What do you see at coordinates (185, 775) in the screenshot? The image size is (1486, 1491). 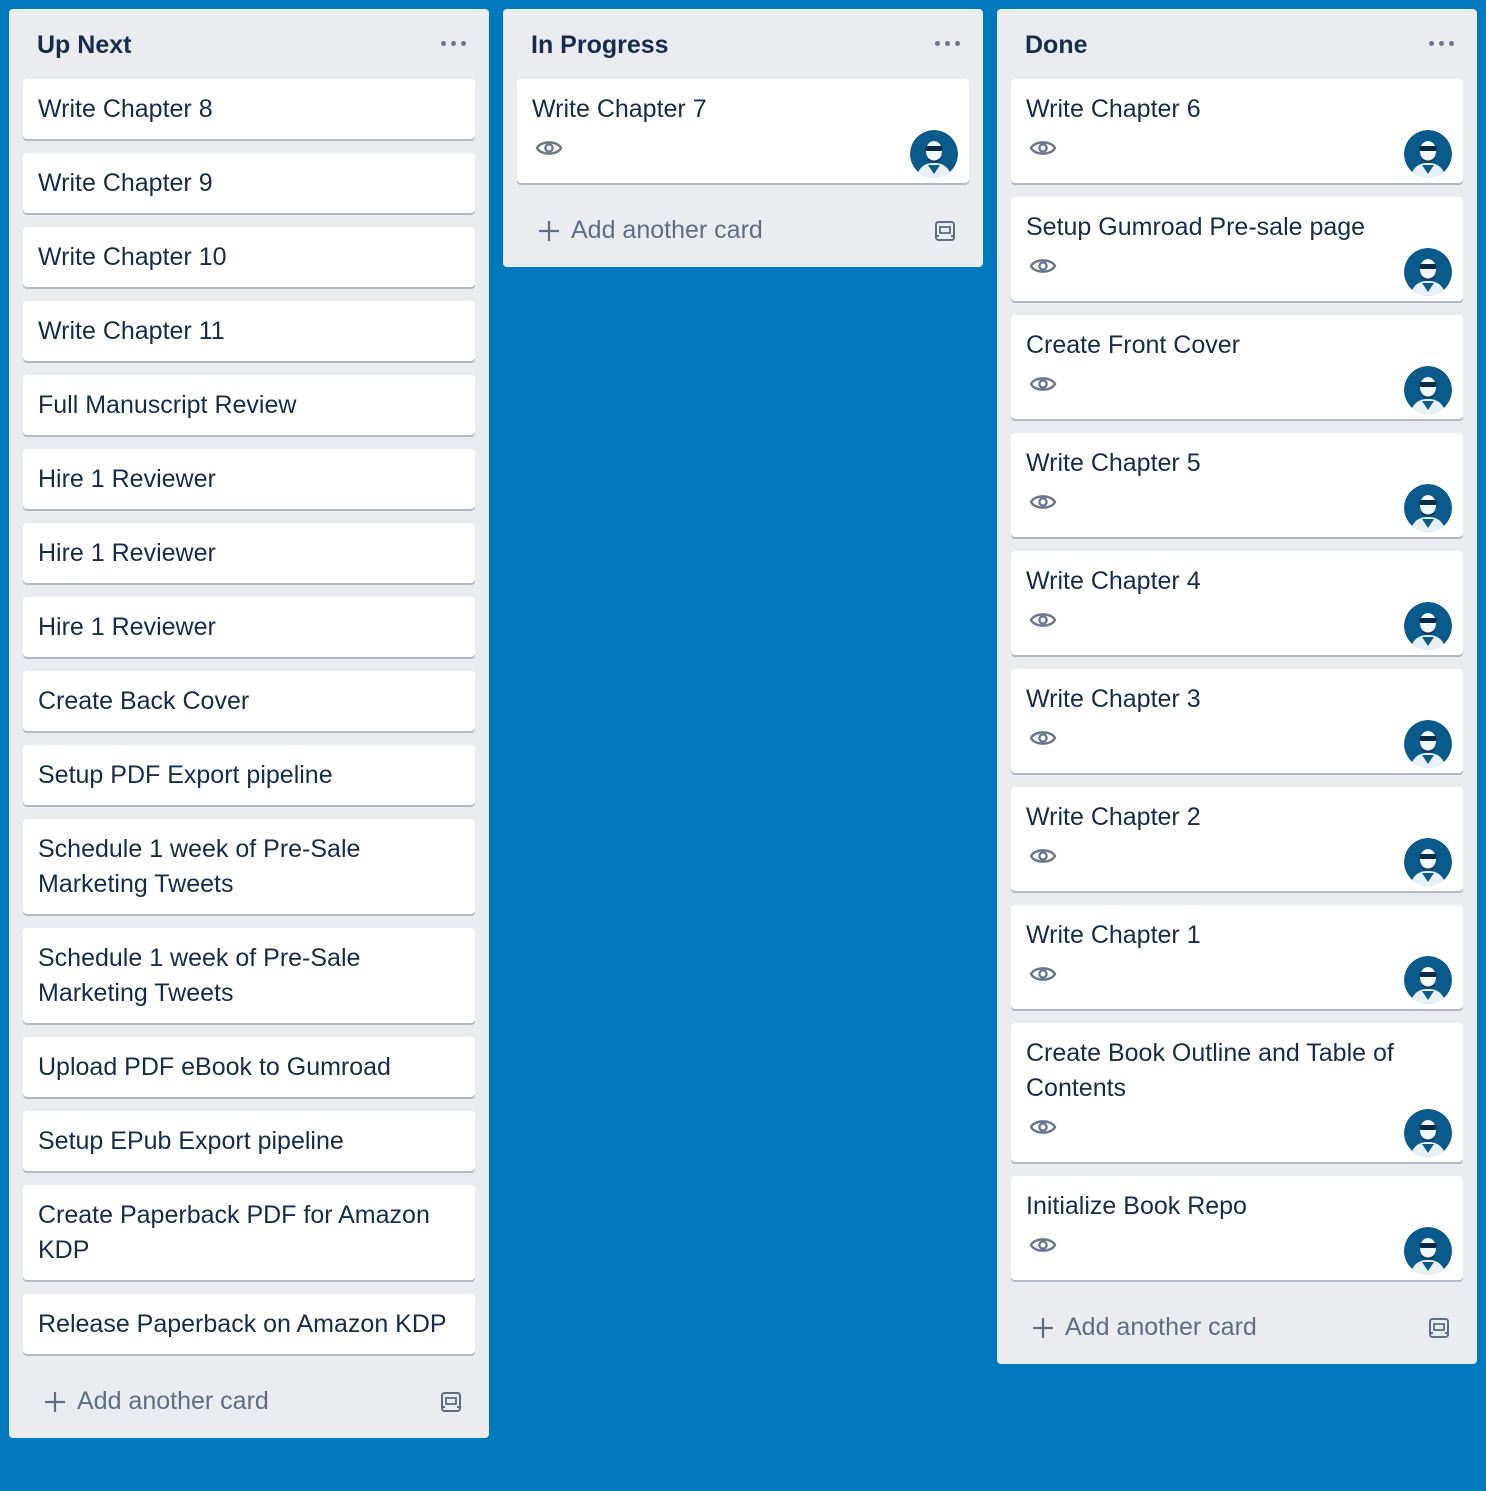 I see `card-title: Setup PDF Export pipeline` at bounding box center [185, 775].